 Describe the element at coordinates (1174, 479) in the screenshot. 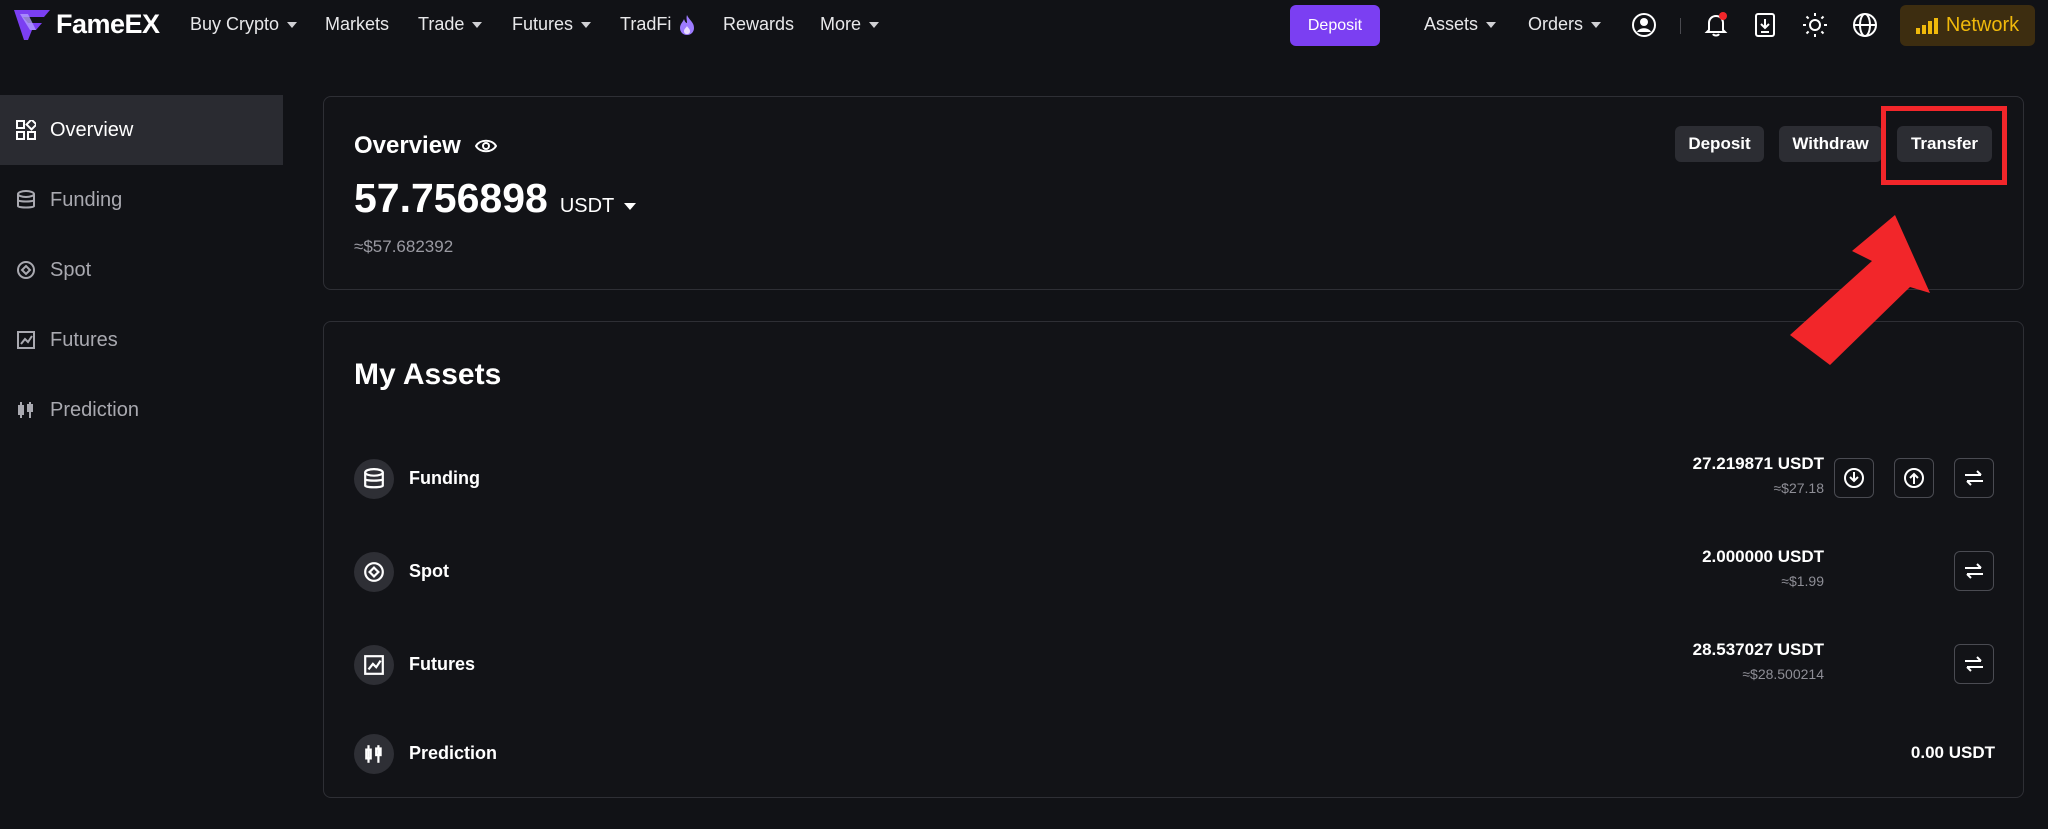

I see `asset-row-funding: Funding 27.219871 USDT ≈$27.18` at that location.